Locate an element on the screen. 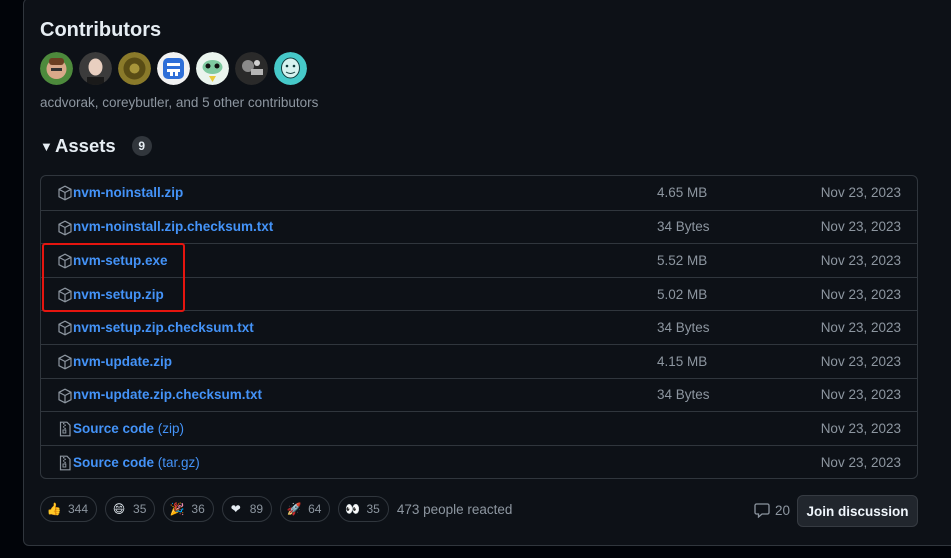  reactions-bar: 👍 344 😄 35 🎉 36 ❤ 89 🚀 64 👀 35 473 people reacted is located at coordinates (276, 509).